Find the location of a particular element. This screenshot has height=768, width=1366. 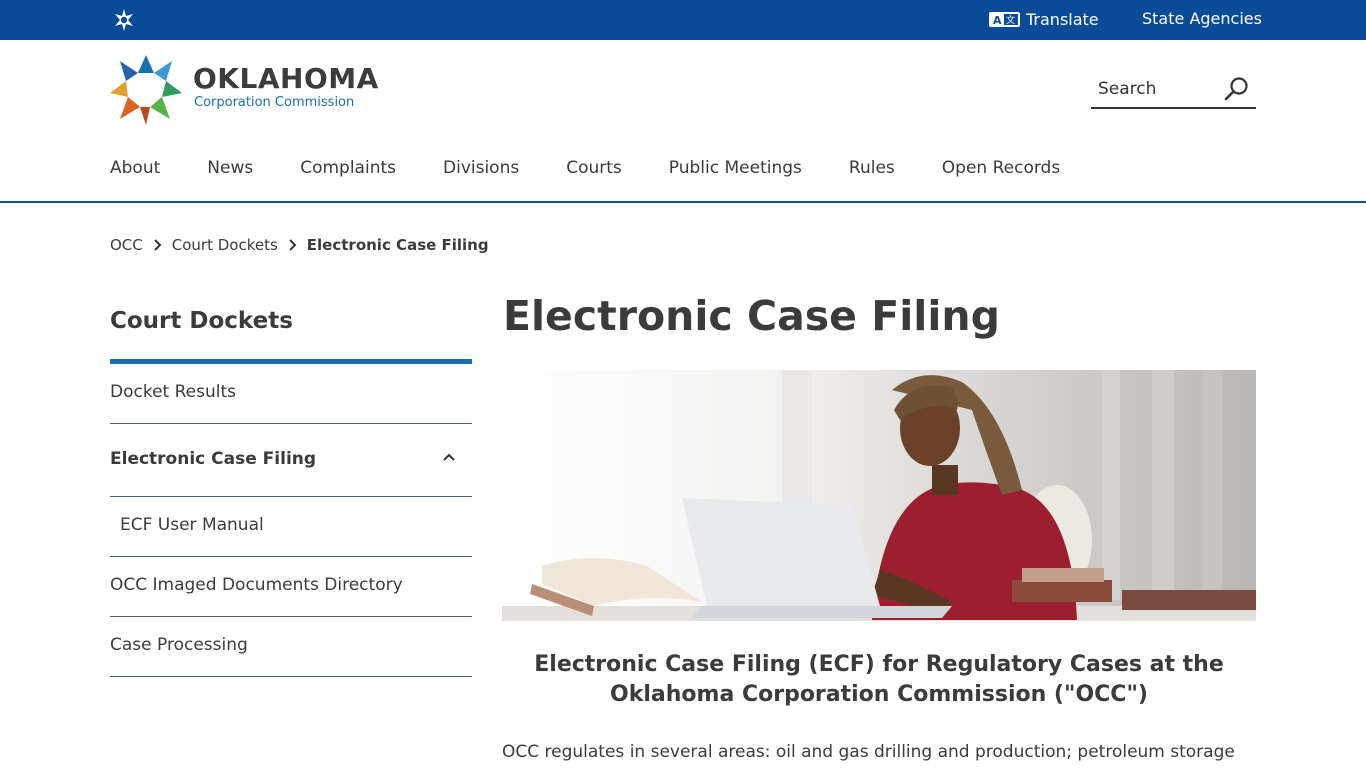

translate-button: A 文 Translate is located at coordinates (1044, 19).